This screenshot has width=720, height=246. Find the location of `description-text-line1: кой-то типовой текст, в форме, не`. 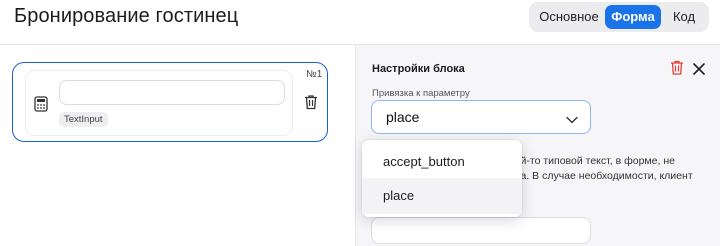

description-text-line1: кой-то типовой текст, в форме, не is located at coordinates (592, 161).